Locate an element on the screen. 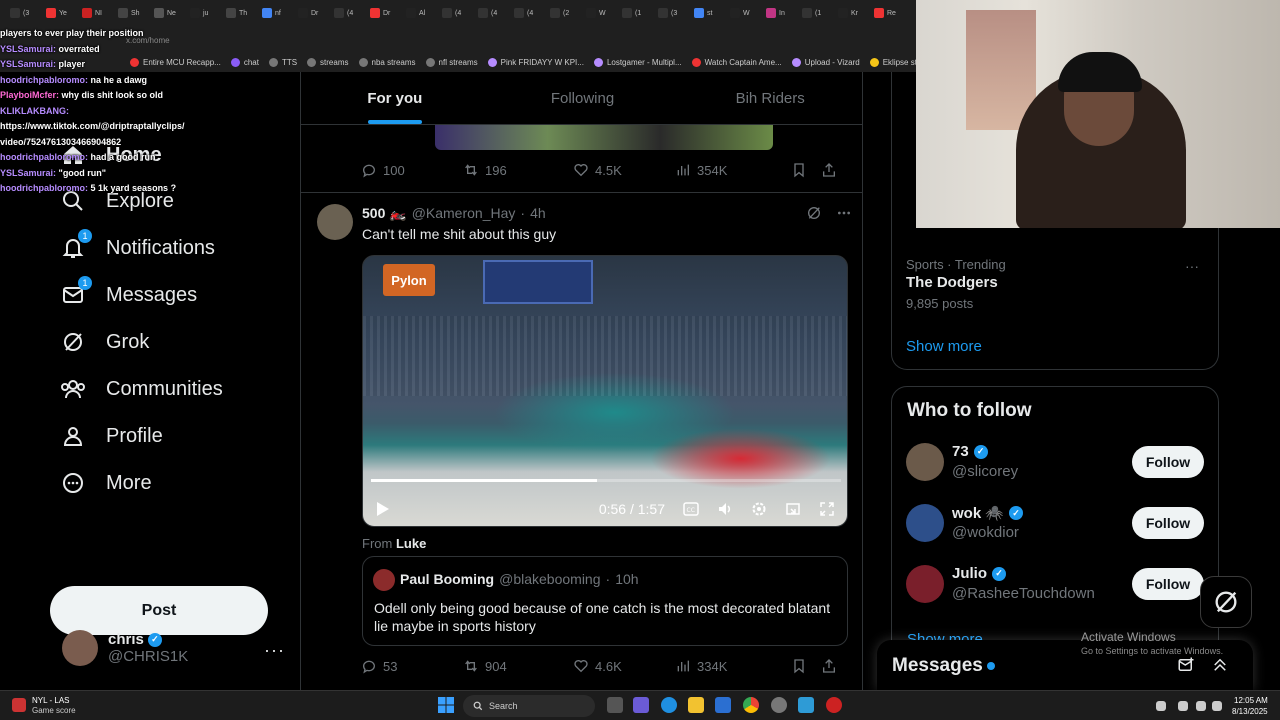 The width and height of the screenshot is (1280, 720). previous-tweet-media is located at coordinates (604, 137).